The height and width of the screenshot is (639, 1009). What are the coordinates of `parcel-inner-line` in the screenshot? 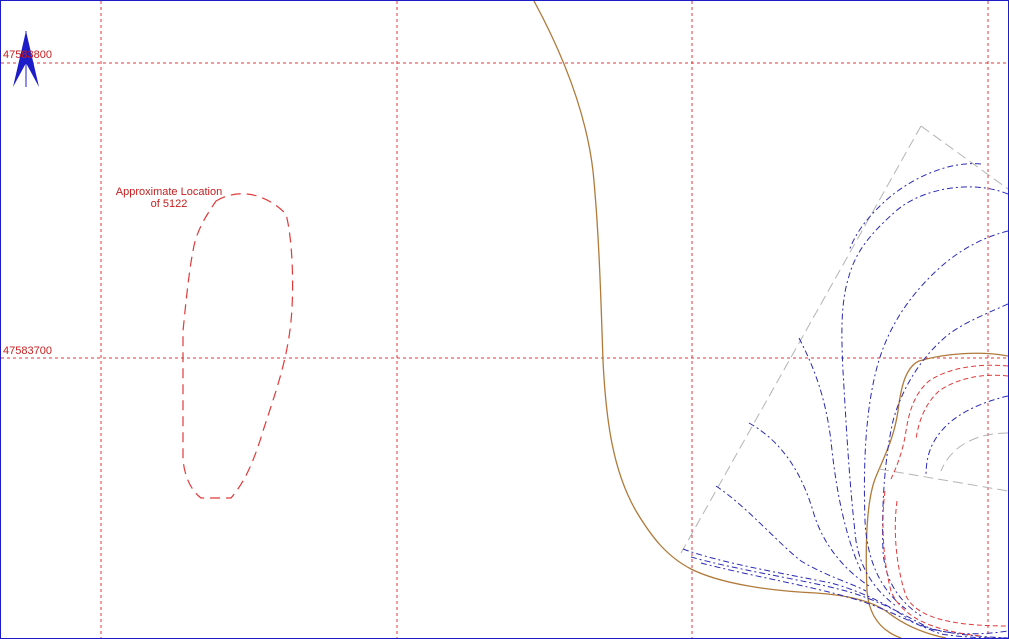 It's located at (943, 480).